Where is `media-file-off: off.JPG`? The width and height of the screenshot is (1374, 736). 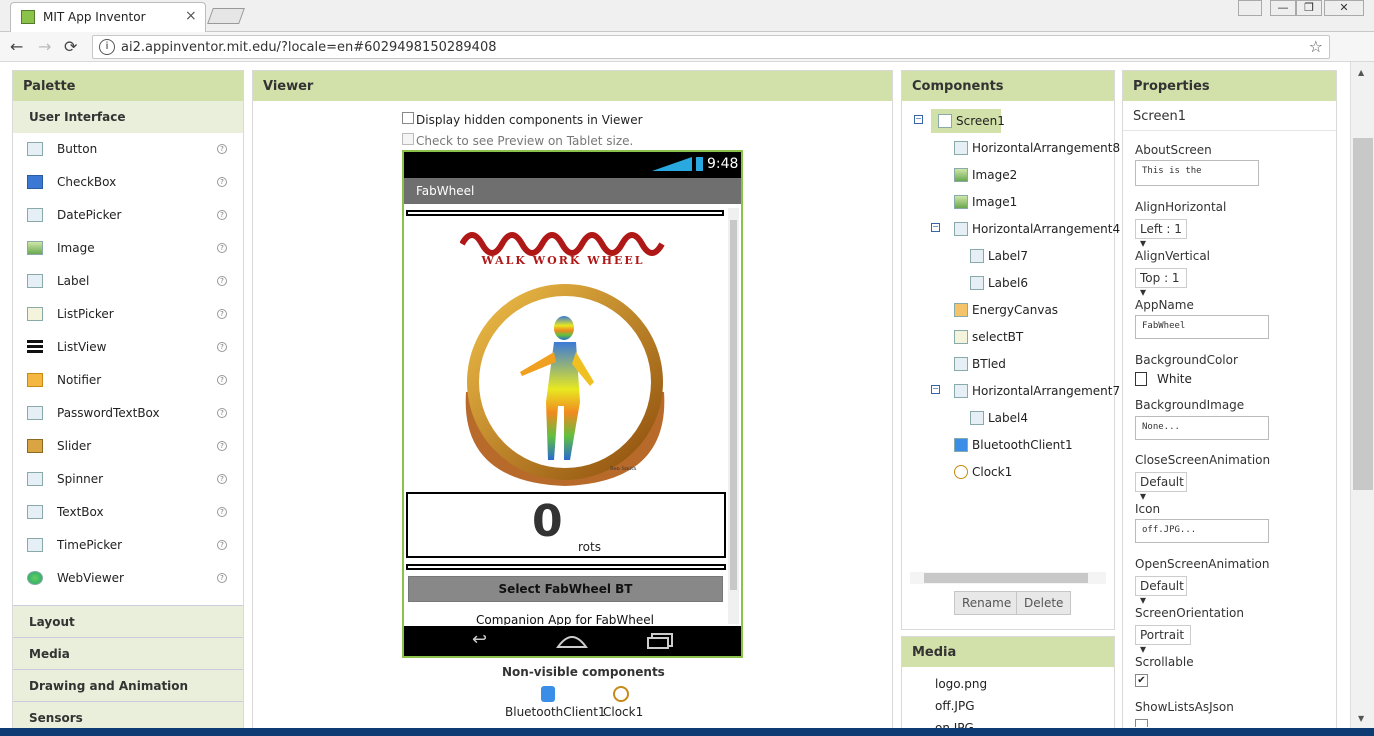 media-file-off: off.JPG is located at coordinates (955, 706).